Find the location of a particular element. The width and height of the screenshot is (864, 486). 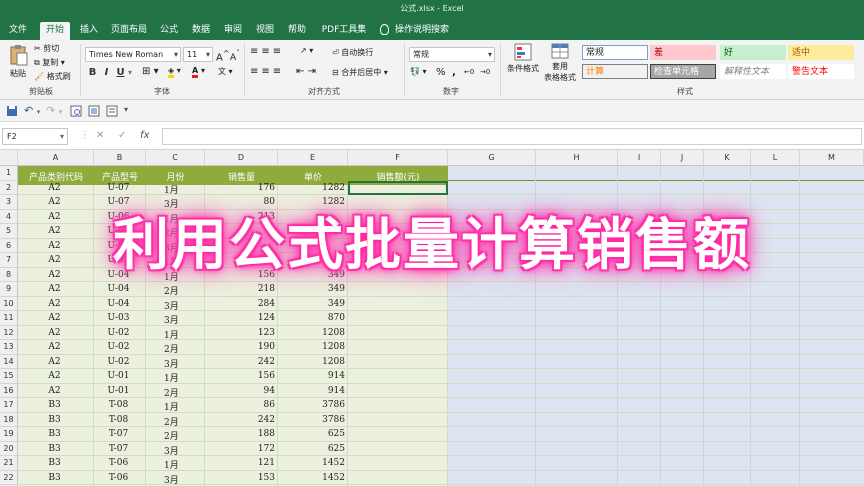

column-header-E: E is located at coordinates (313, 158).